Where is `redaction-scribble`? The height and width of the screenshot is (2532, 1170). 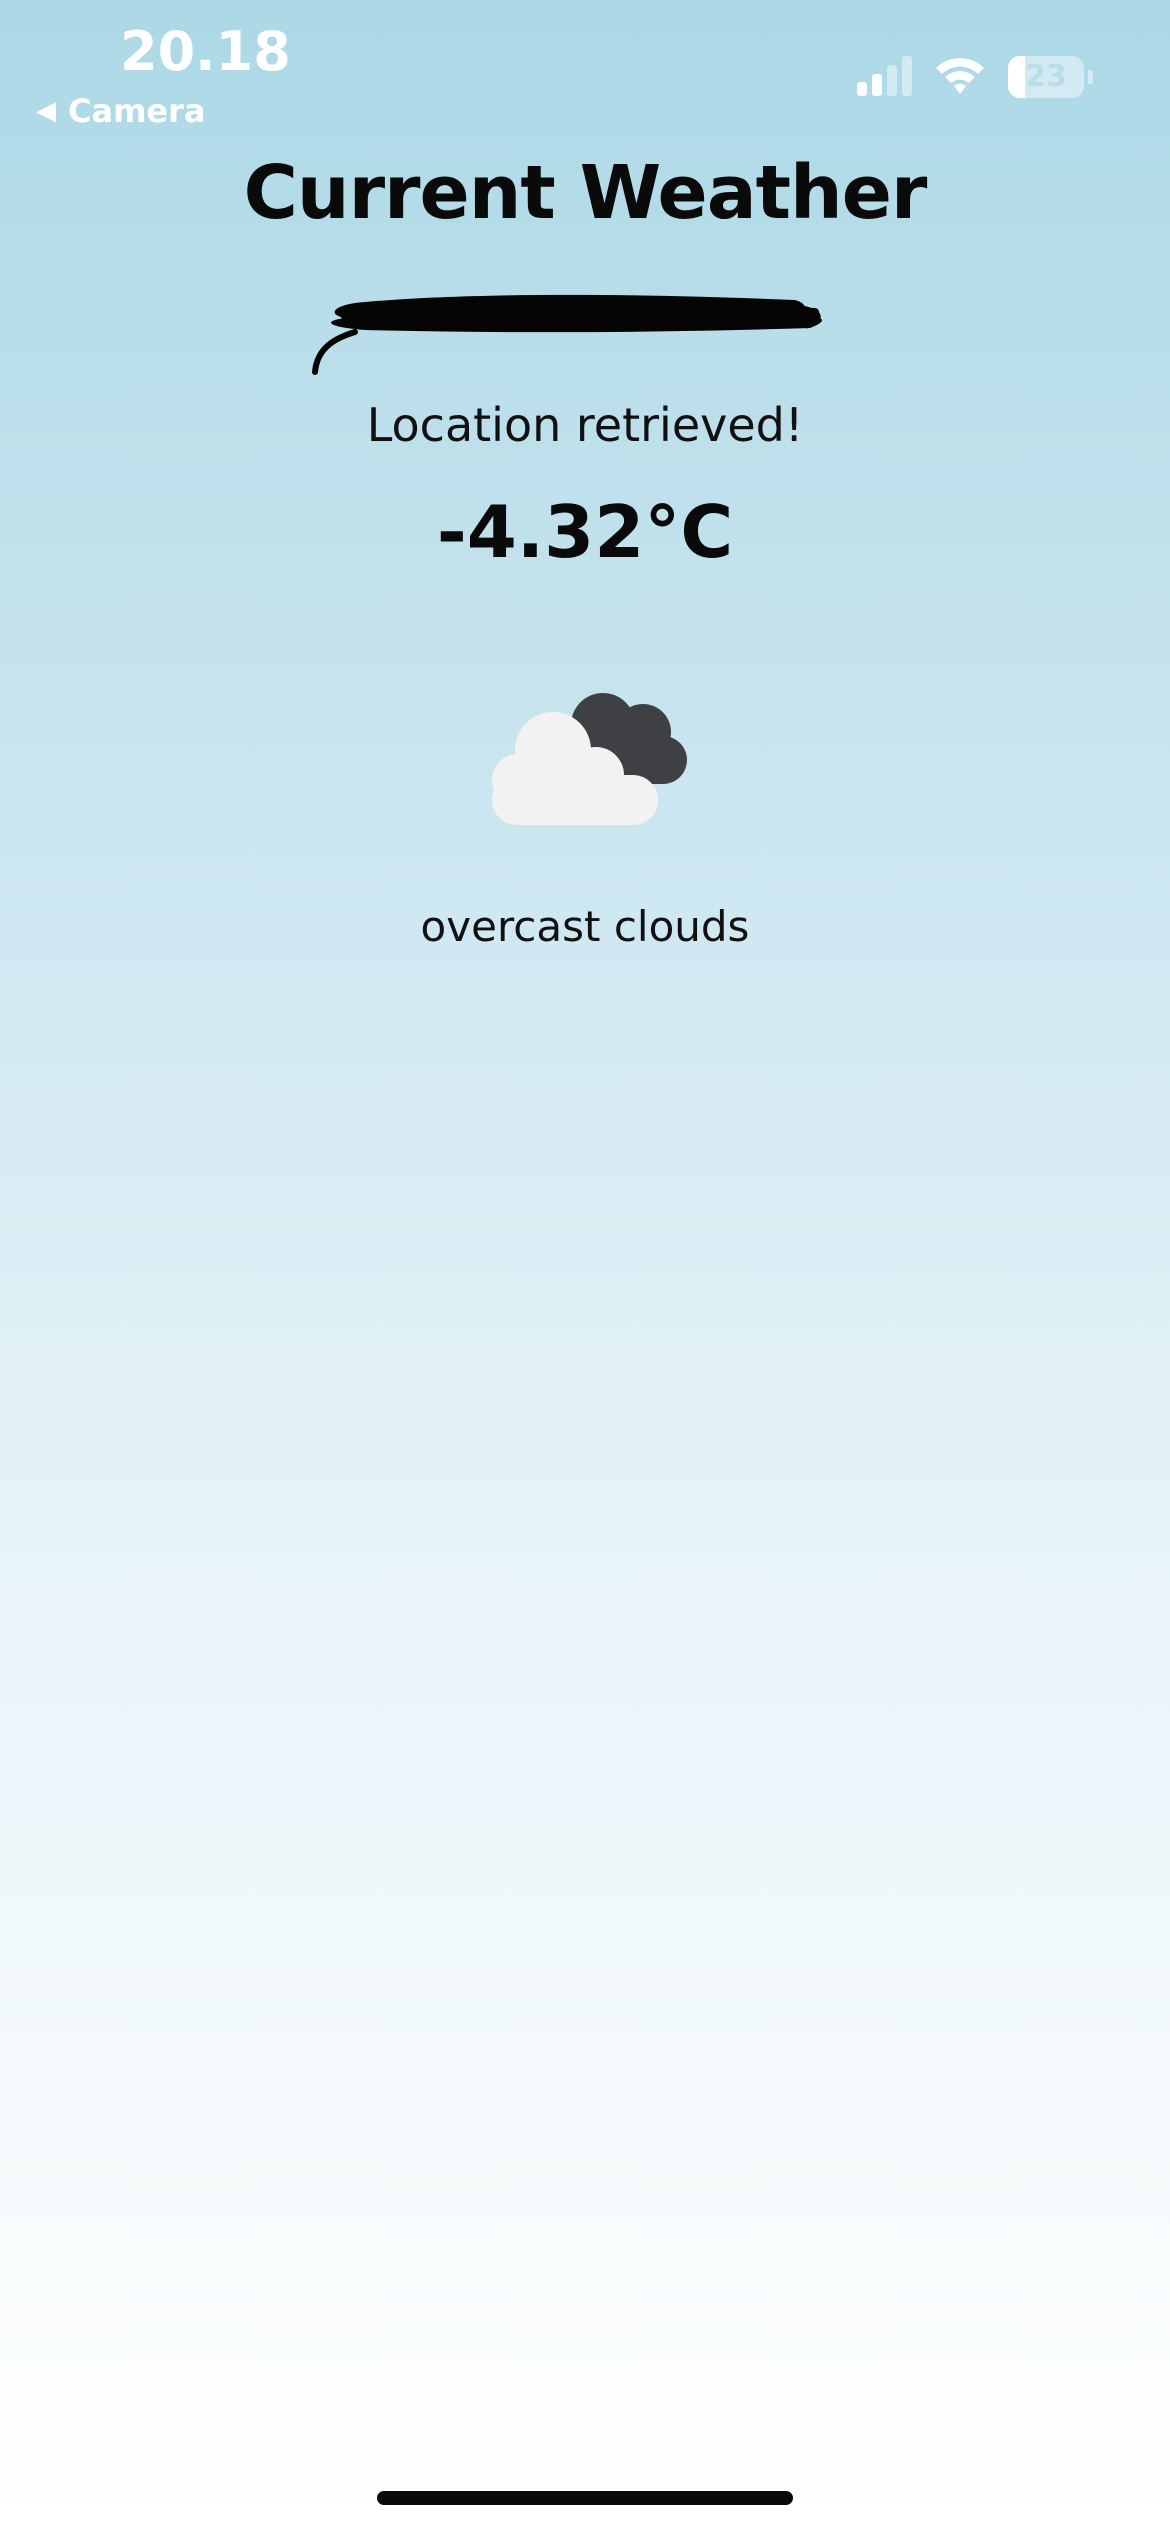
redaction-scribble is located at coordinates (567, 334).